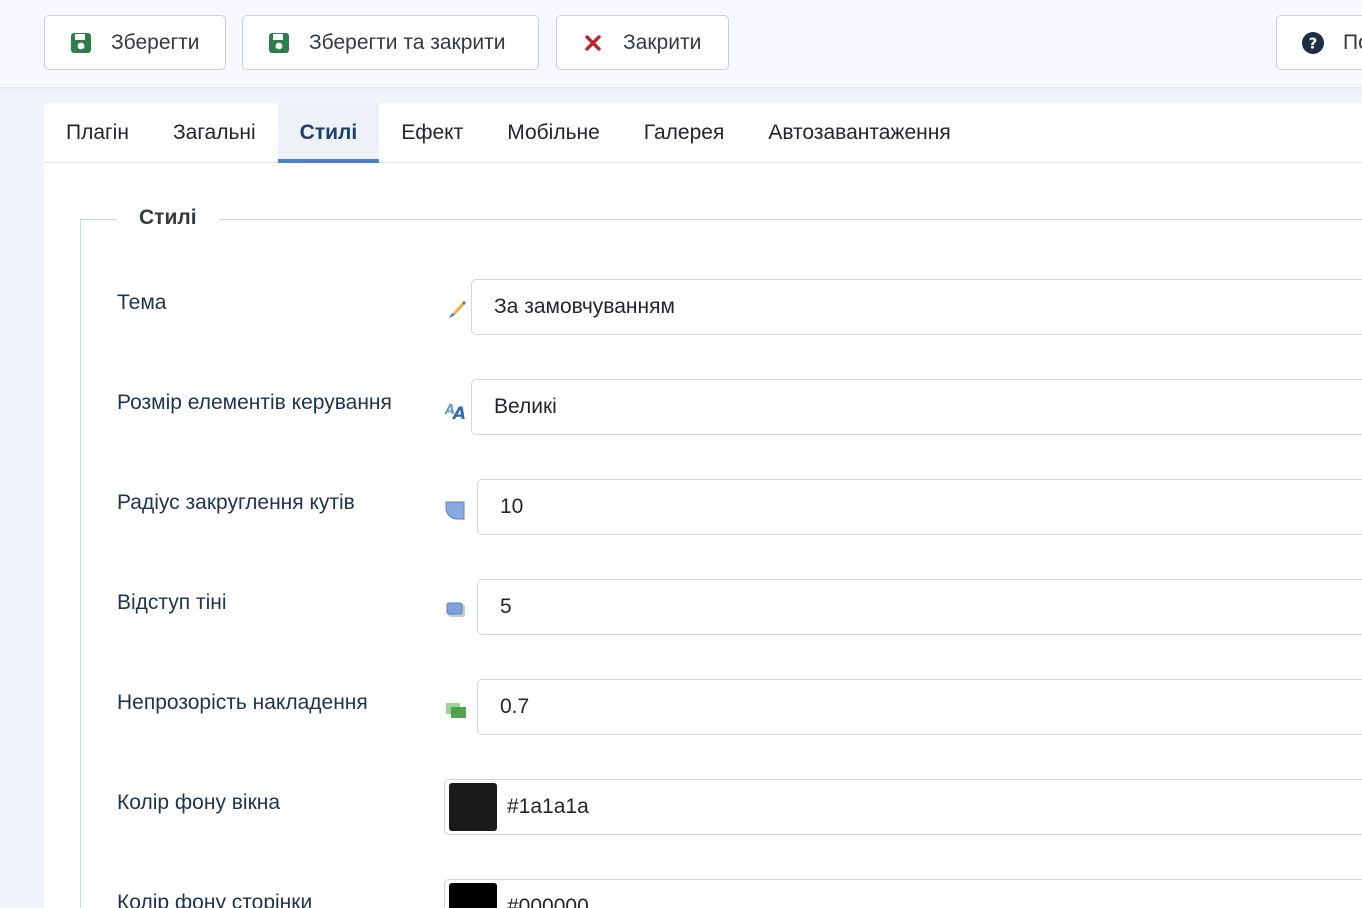 The height and width of the screenshot is (908, 1362). I want to click on tab-effect: Ефект, so click(432, 133).